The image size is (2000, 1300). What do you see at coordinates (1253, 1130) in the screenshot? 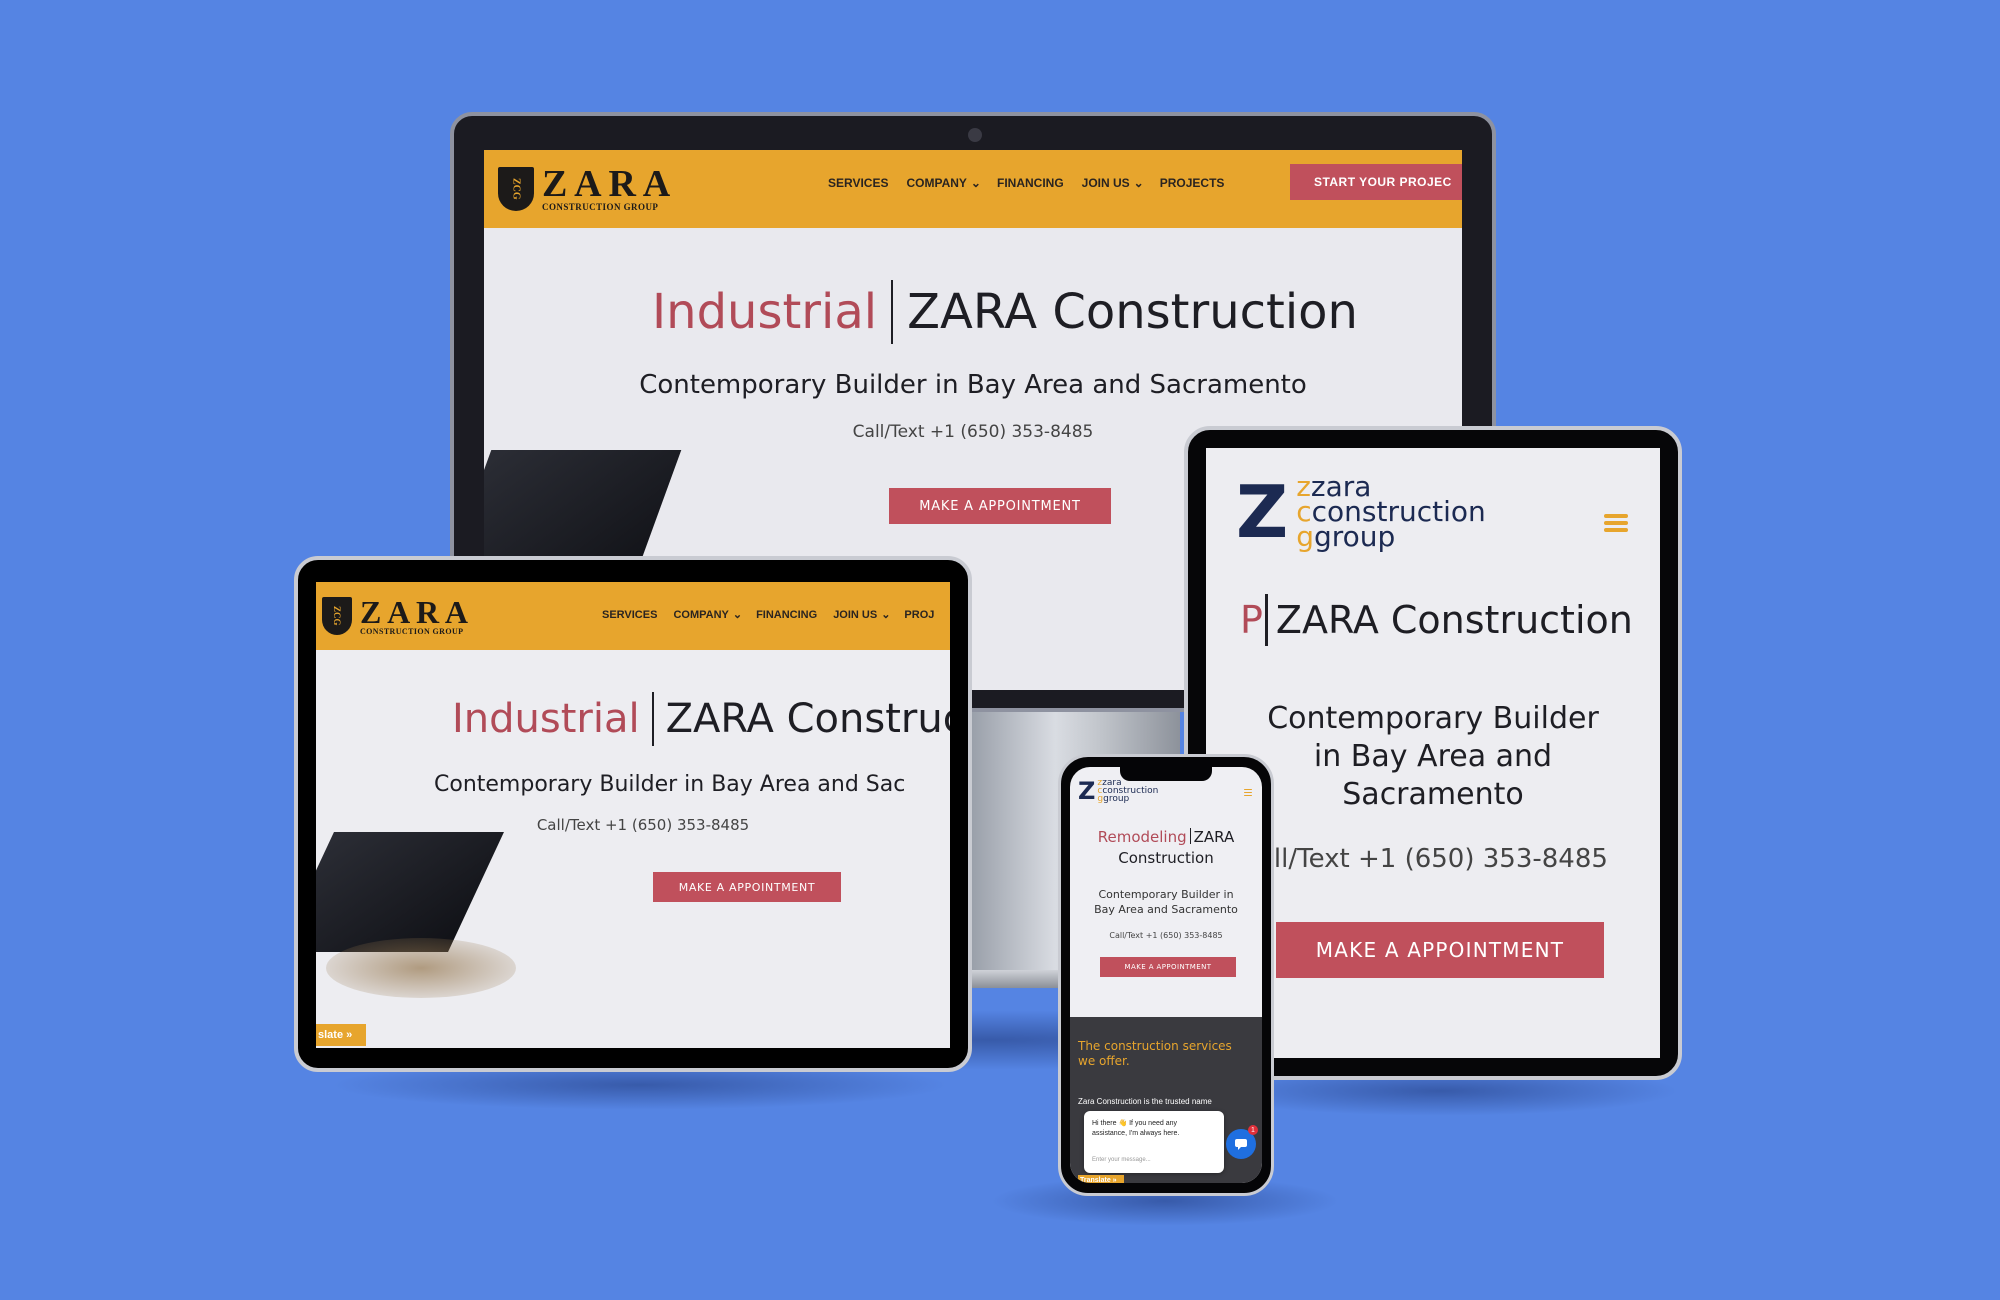
I see `chat-unread-badge: 1` at bounding box center [1253, 1130].